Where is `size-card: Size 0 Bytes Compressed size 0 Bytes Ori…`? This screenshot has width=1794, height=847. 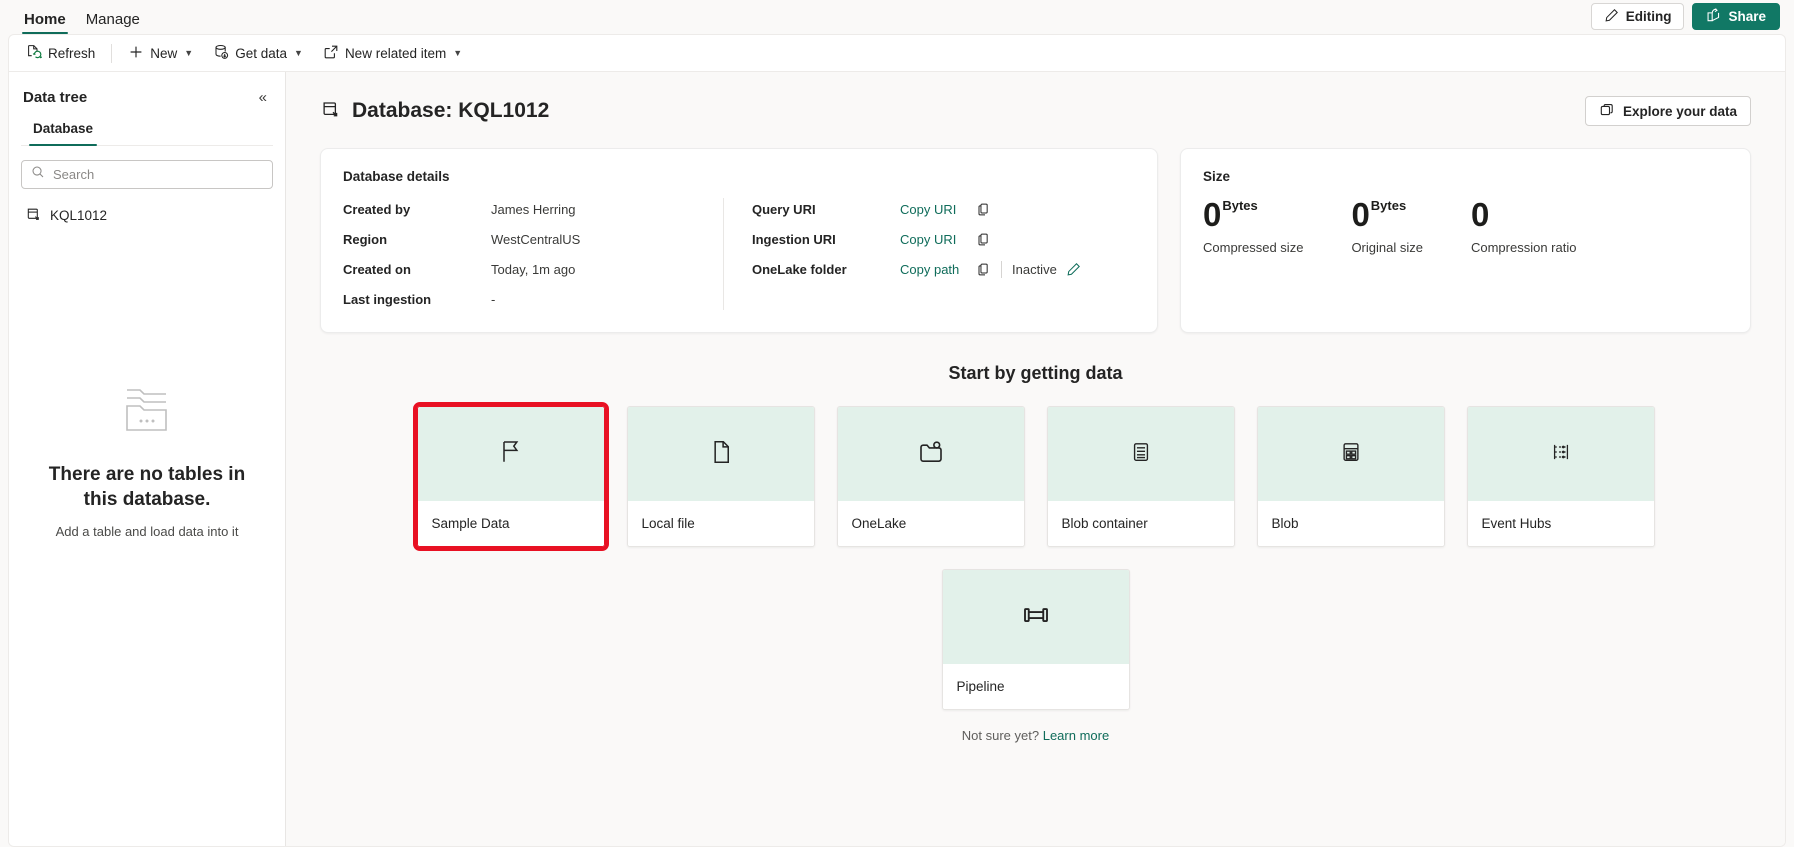 size-card: Size 0 Bytes Compressed size 0 Bytes Ori… is located at coordinates (1465, 240).